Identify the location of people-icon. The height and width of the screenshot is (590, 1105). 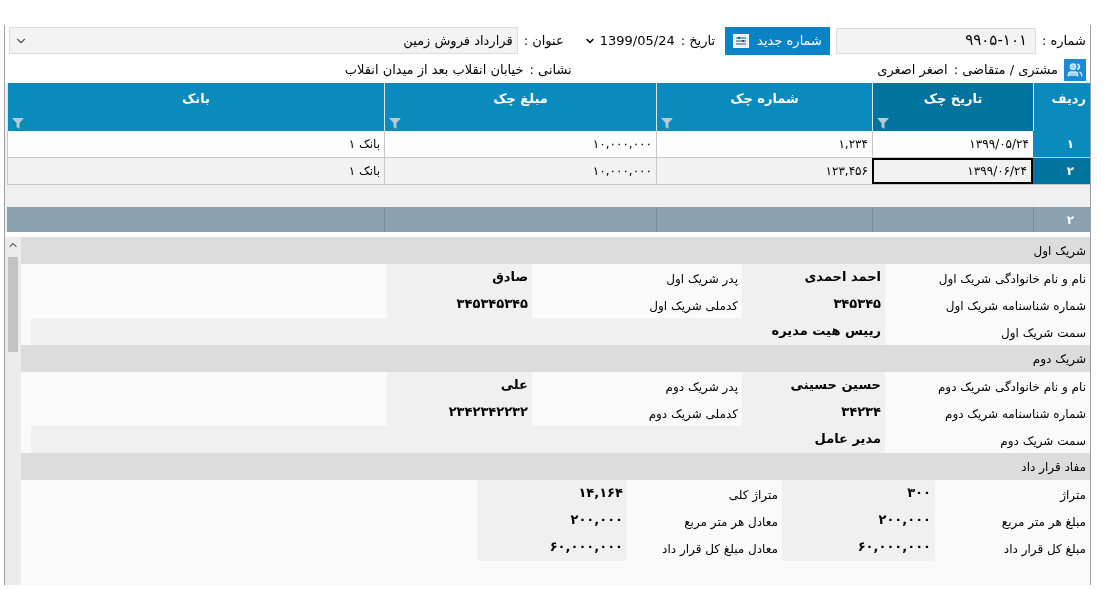
(1075, 69).